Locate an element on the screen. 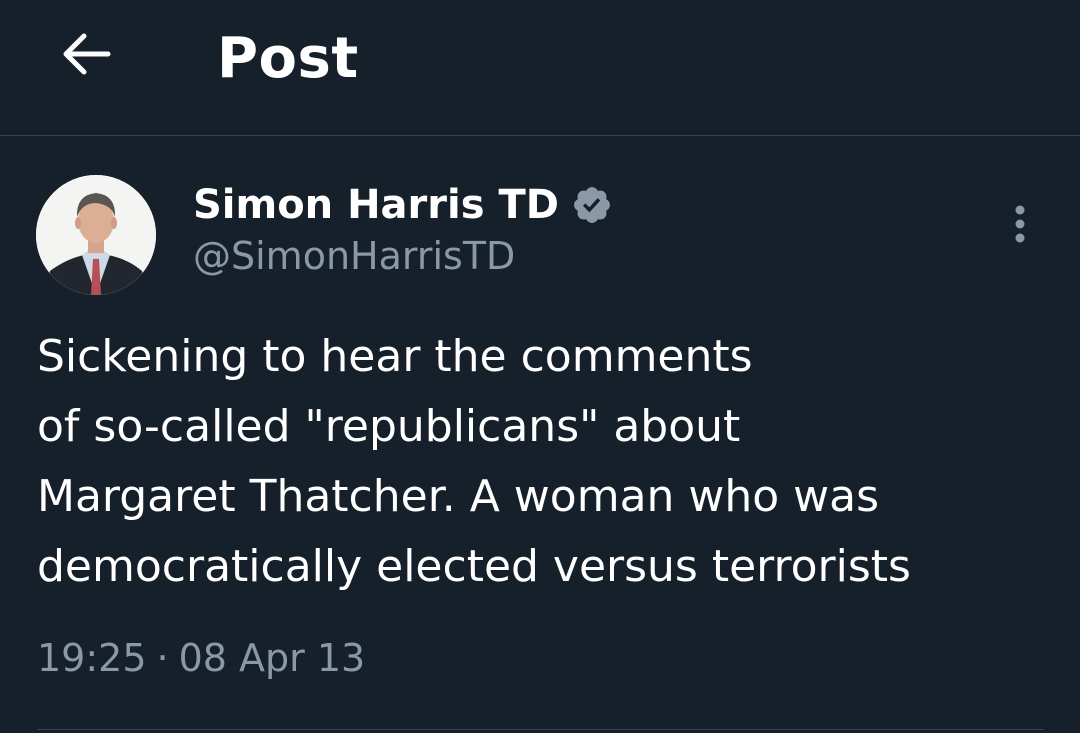 The height and width of the screenshot is (733, 1080). verified-badge-icon is located at coordinates (592, 205).